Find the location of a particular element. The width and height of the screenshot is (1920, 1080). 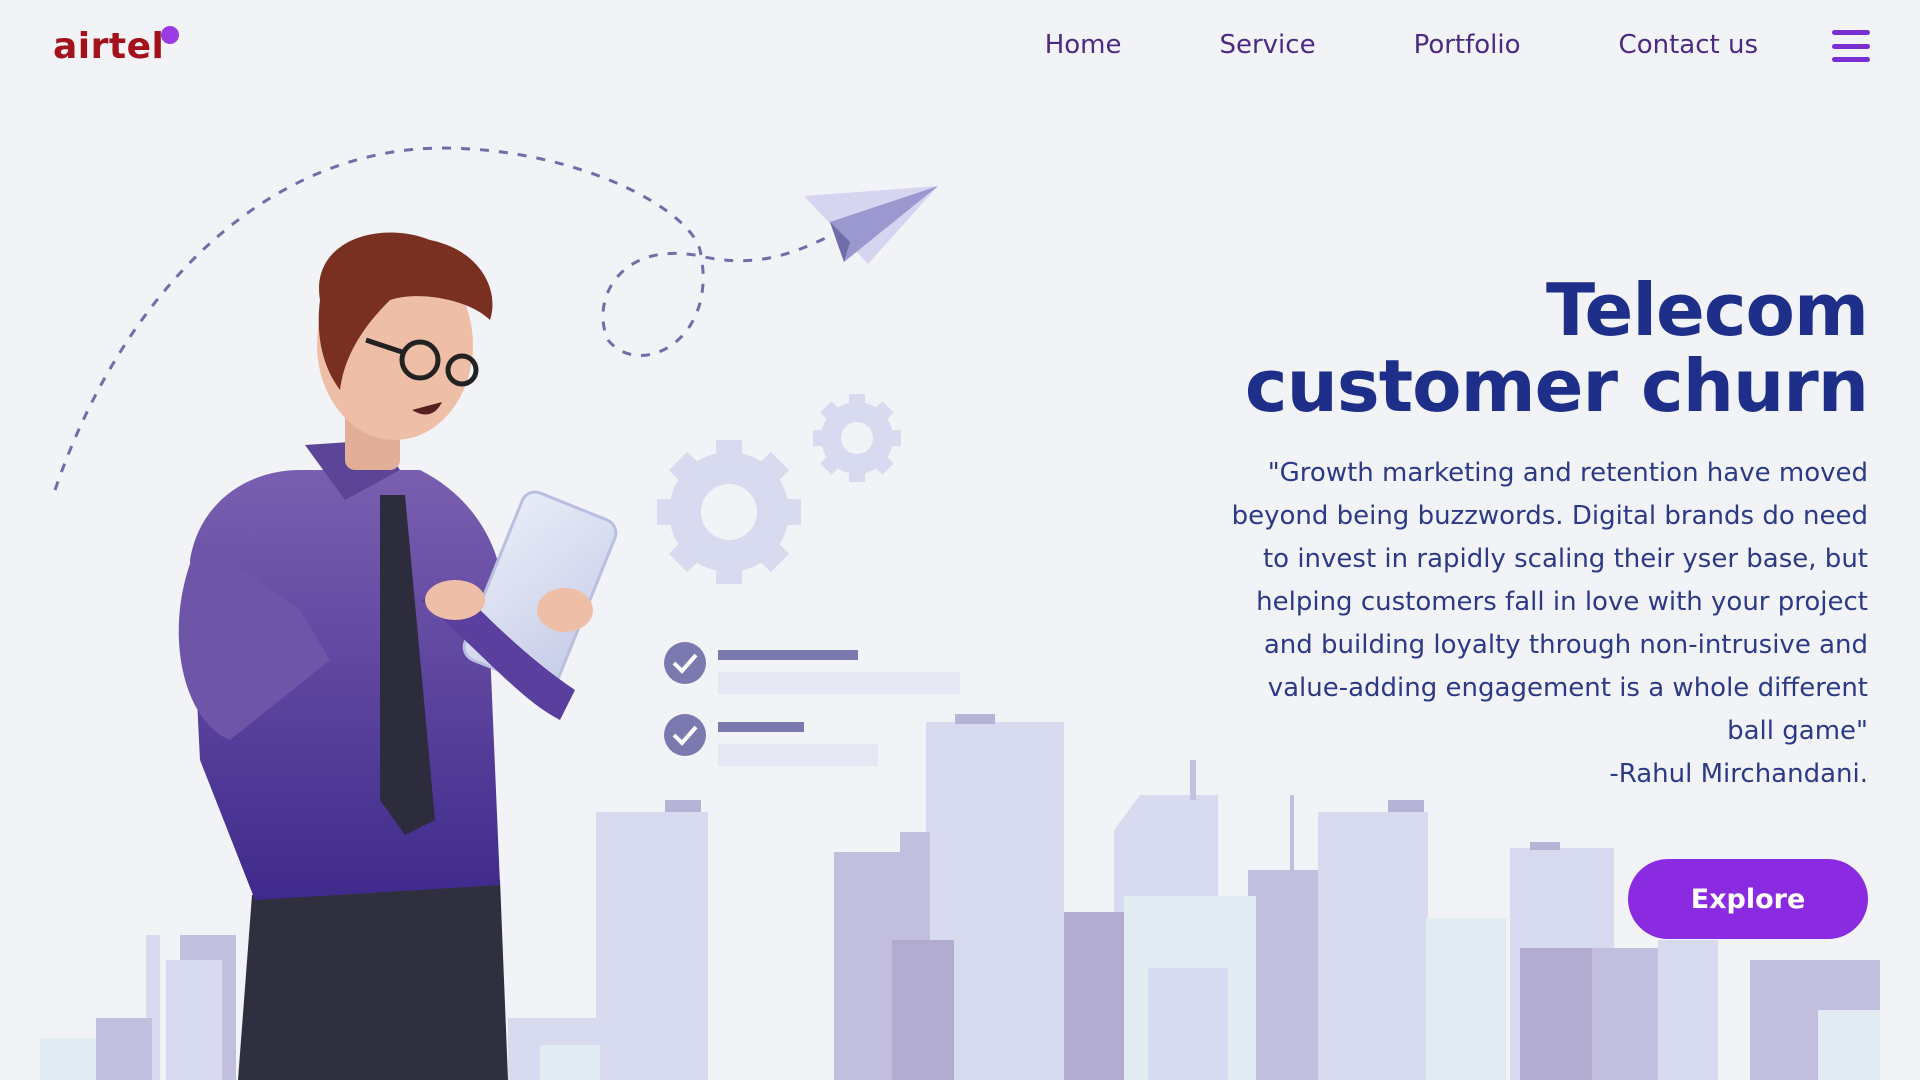

hero-title: Telecom customer churn is located at coordinates (1548, 348).